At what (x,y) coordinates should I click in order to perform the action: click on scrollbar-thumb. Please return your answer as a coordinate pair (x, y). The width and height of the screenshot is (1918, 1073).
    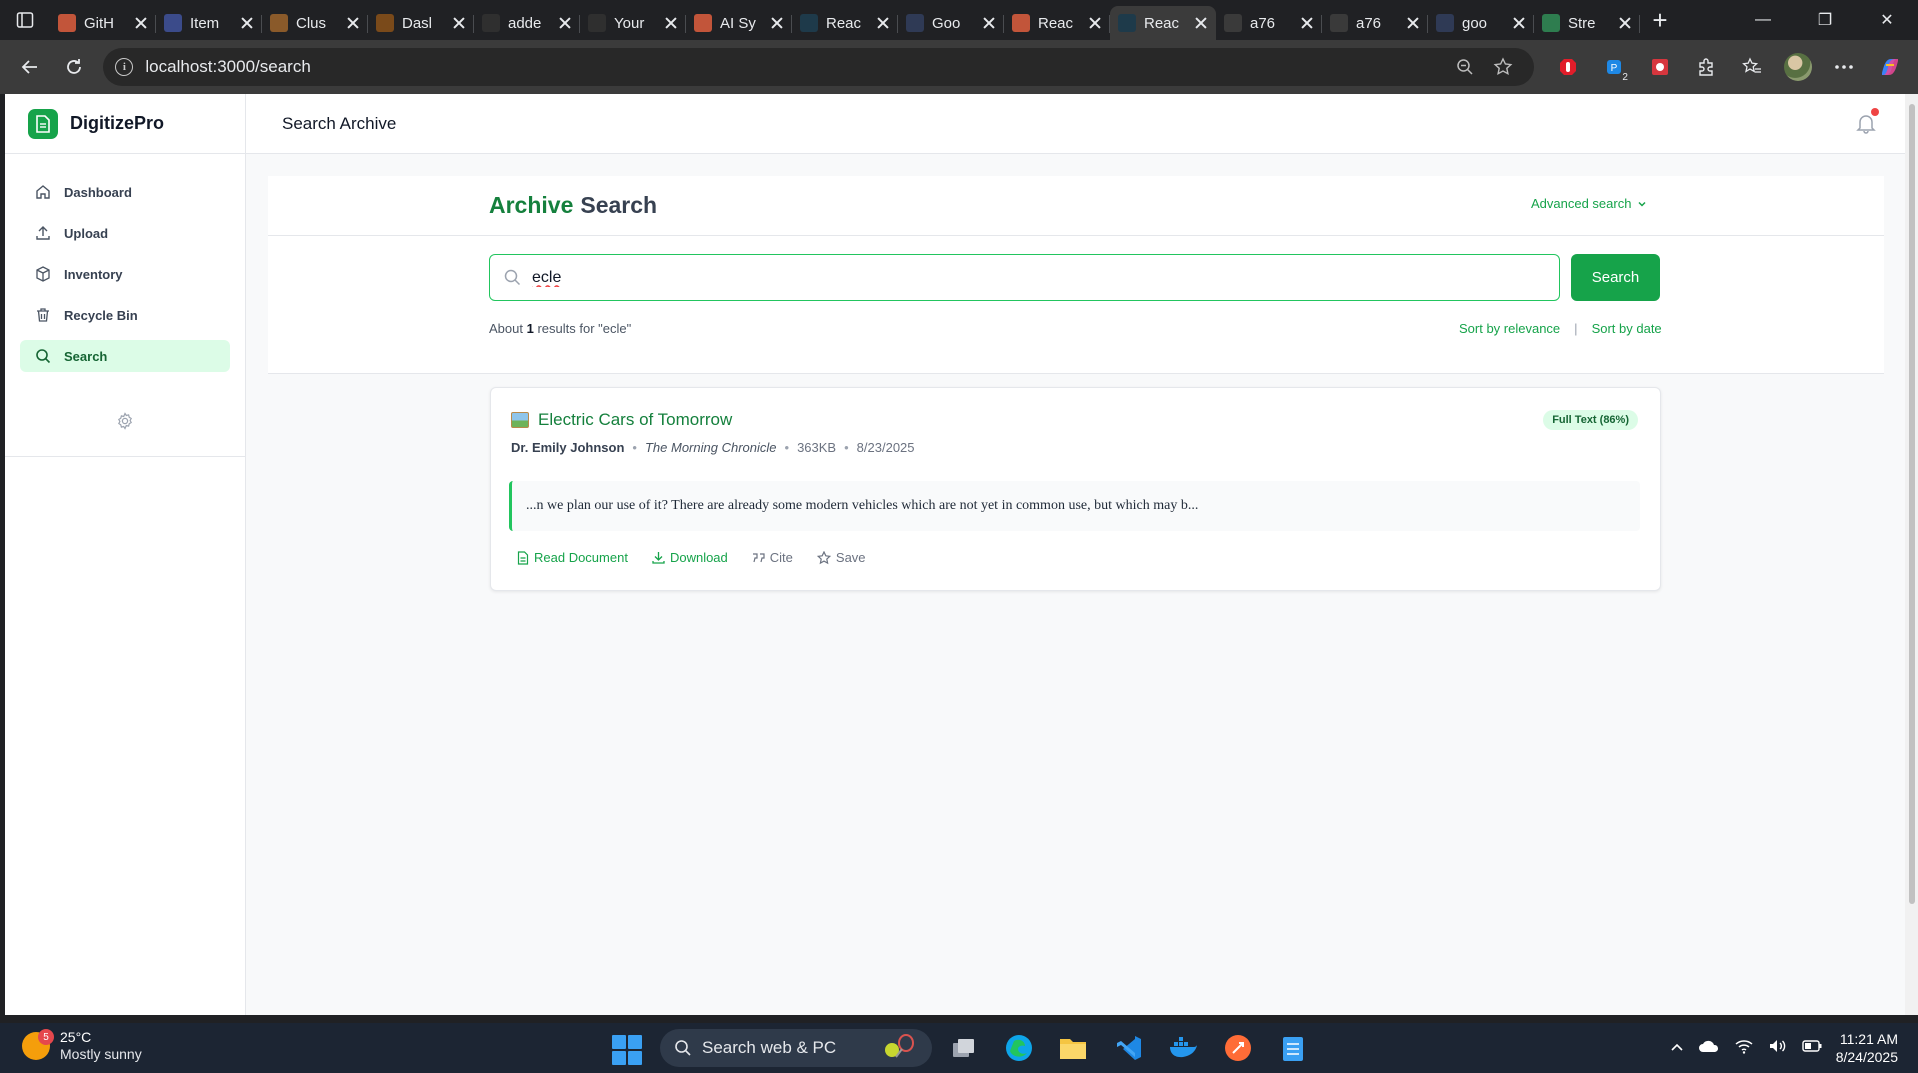
    Looking at the image, I should click on (1912, 504).